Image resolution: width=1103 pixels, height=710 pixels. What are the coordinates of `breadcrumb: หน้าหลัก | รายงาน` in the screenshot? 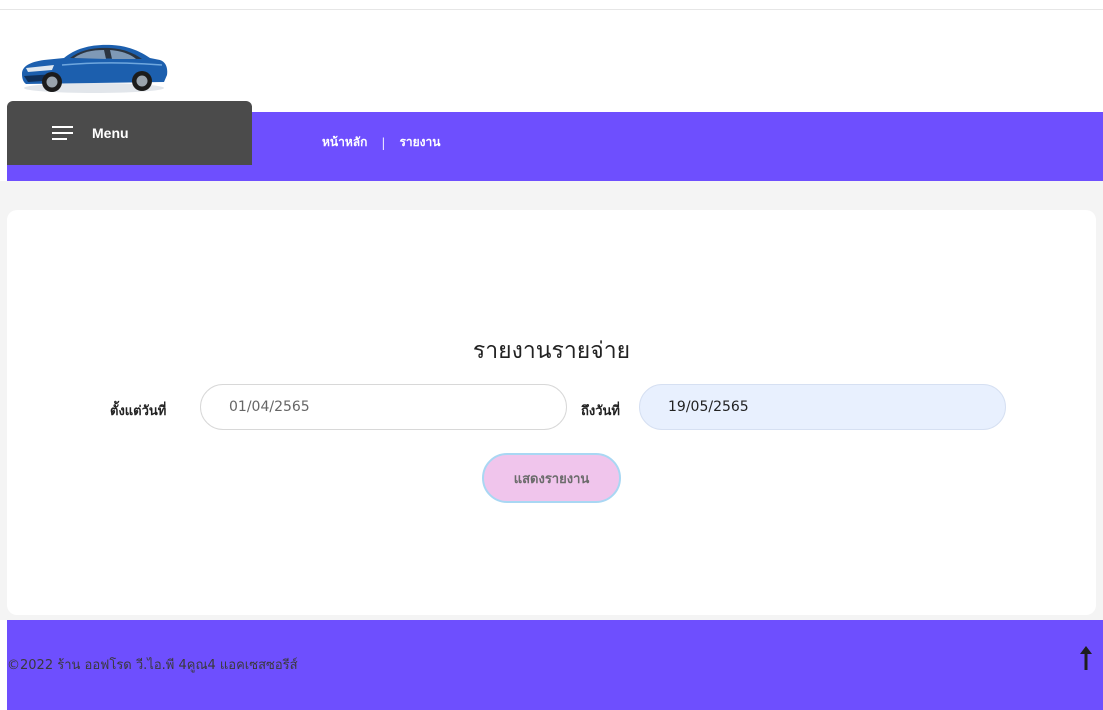 It's located at (381, 142).